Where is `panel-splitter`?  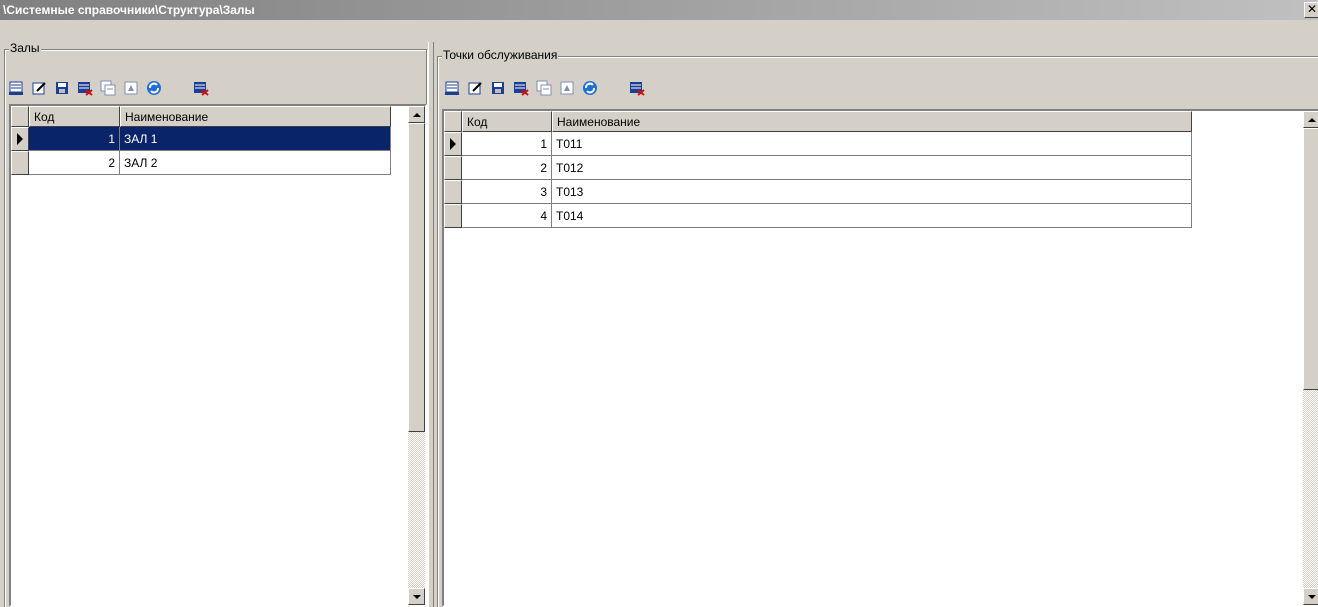 panel-splitter is located at coordinates (431, 324).